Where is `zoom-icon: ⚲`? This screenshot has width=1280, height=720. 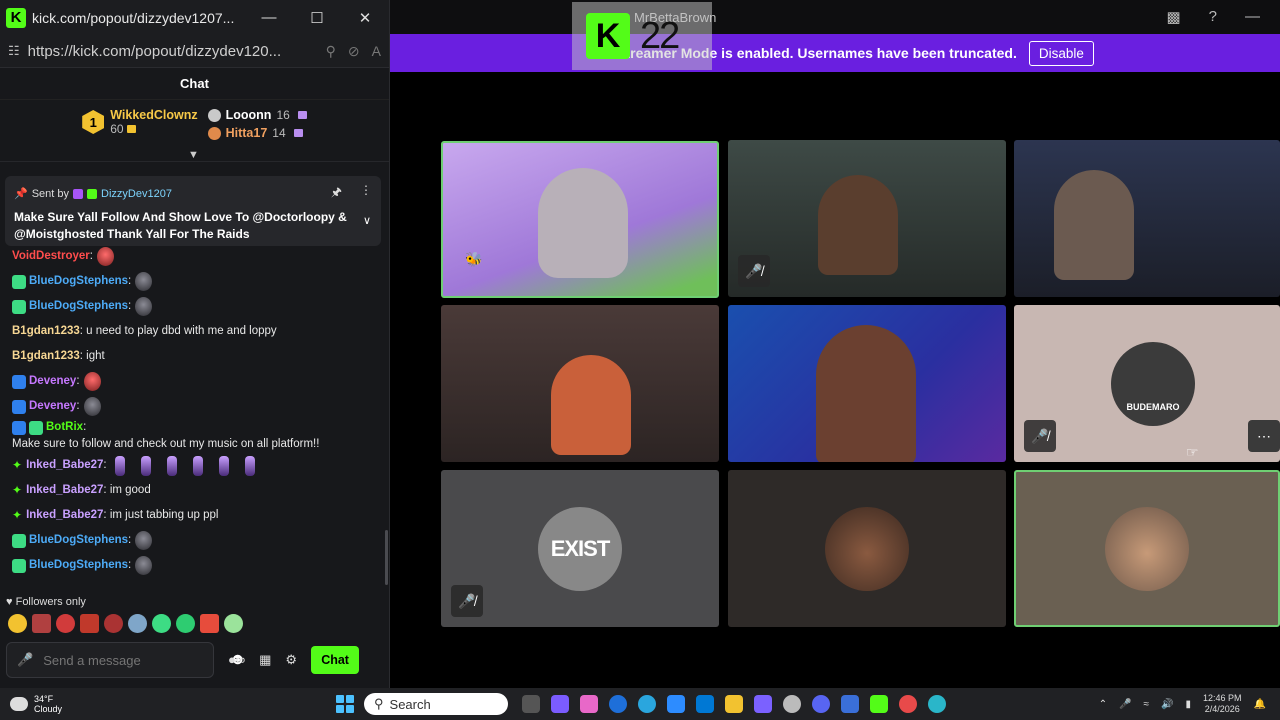 zoom-icon: ⚲ is located at coordinates (331, 51).